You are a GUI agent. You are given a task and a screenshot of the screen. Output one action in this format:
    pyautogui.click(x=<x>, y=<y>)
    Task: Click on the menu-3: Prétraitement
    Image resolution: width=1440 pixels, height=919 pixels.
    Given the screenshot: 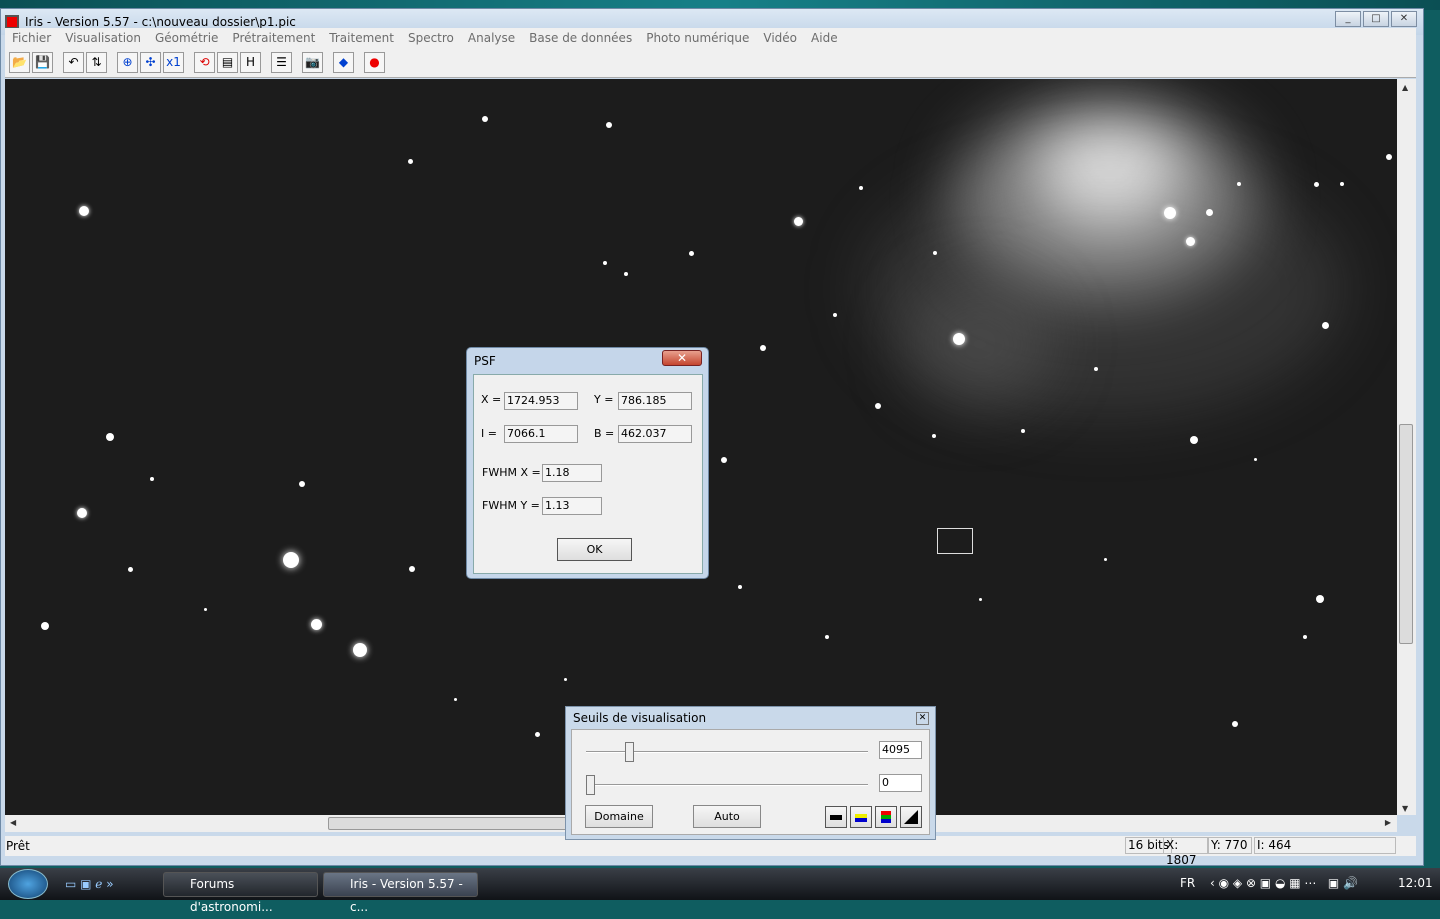 What is the action you would take?
    pyautogui.click(x=273, y=38)
    